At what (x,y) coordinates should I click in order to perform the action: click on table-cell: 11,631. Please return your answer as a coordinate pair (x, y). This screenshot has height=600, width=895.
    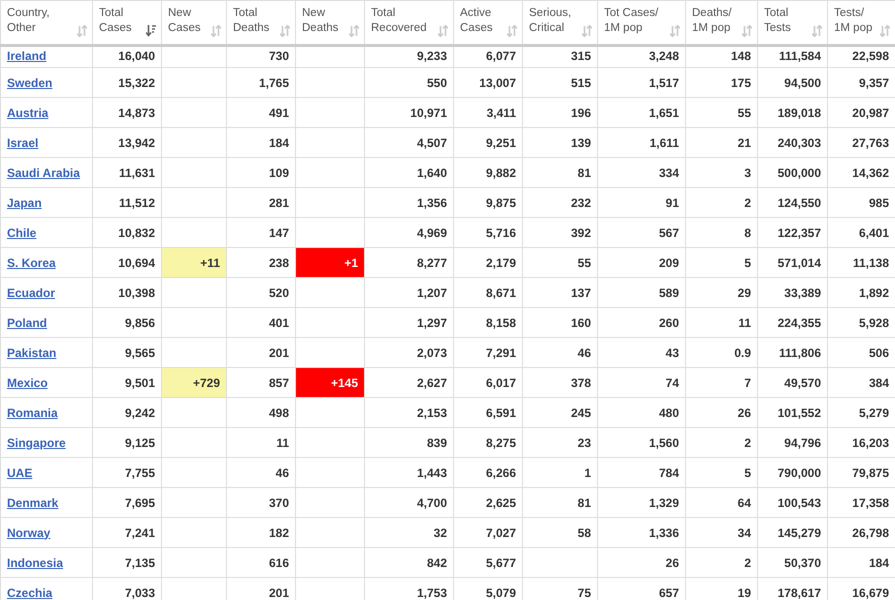
    Looking at the image, I should click on (127, 173).